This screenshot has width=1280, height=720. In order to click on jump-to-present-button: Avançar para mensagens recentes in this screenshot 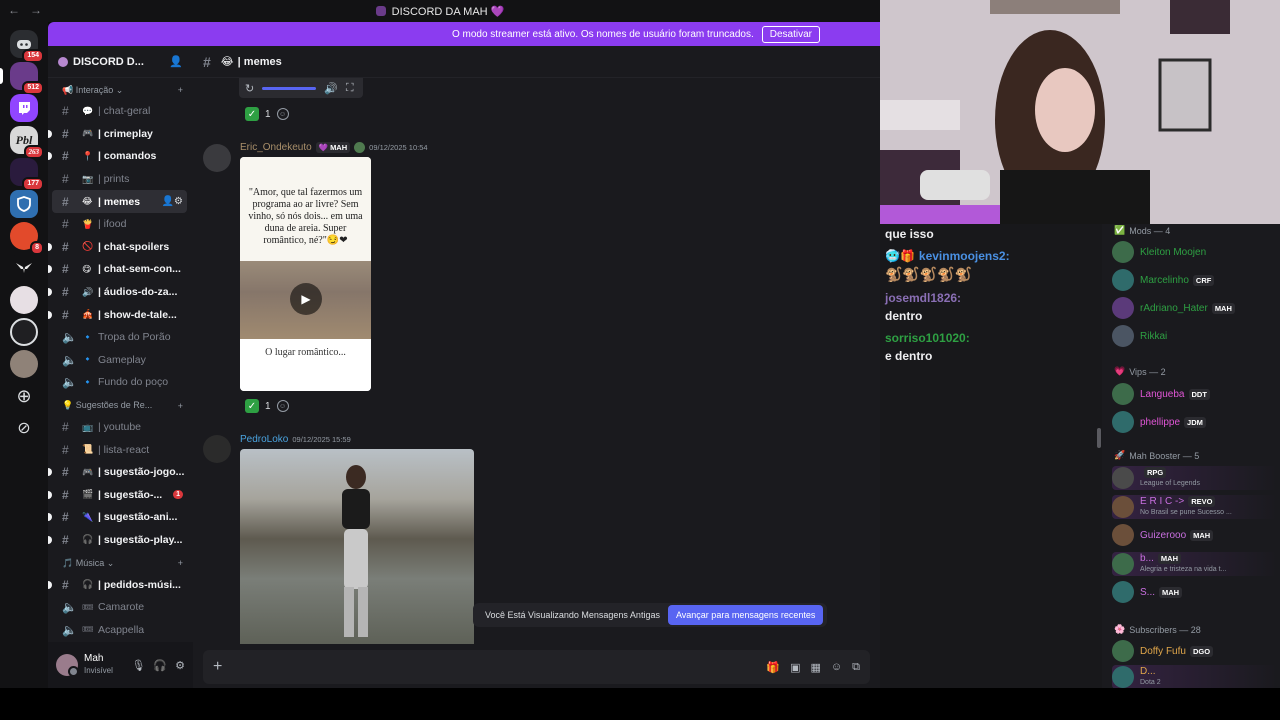, I will do `click(745, 615)`.